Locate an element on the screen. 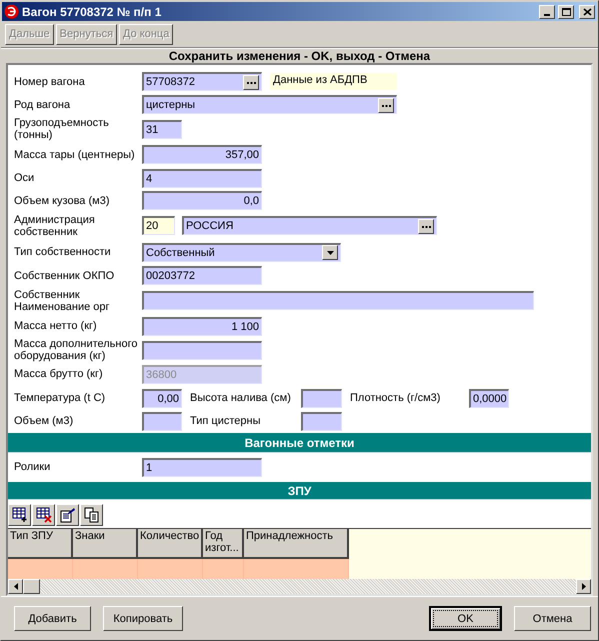 The image size is (599, 641). field-label: Масса тары (центнеры) is located at coordinates (75, 154).